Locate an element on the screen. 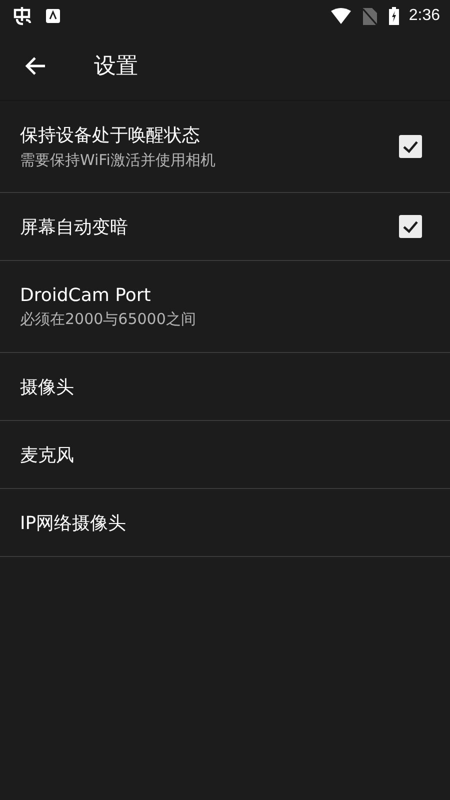 This screenshot has width=450, height=800. setting-summary: 需要保持WiFi激活并使用相机 is located at coordinates (118, 160).